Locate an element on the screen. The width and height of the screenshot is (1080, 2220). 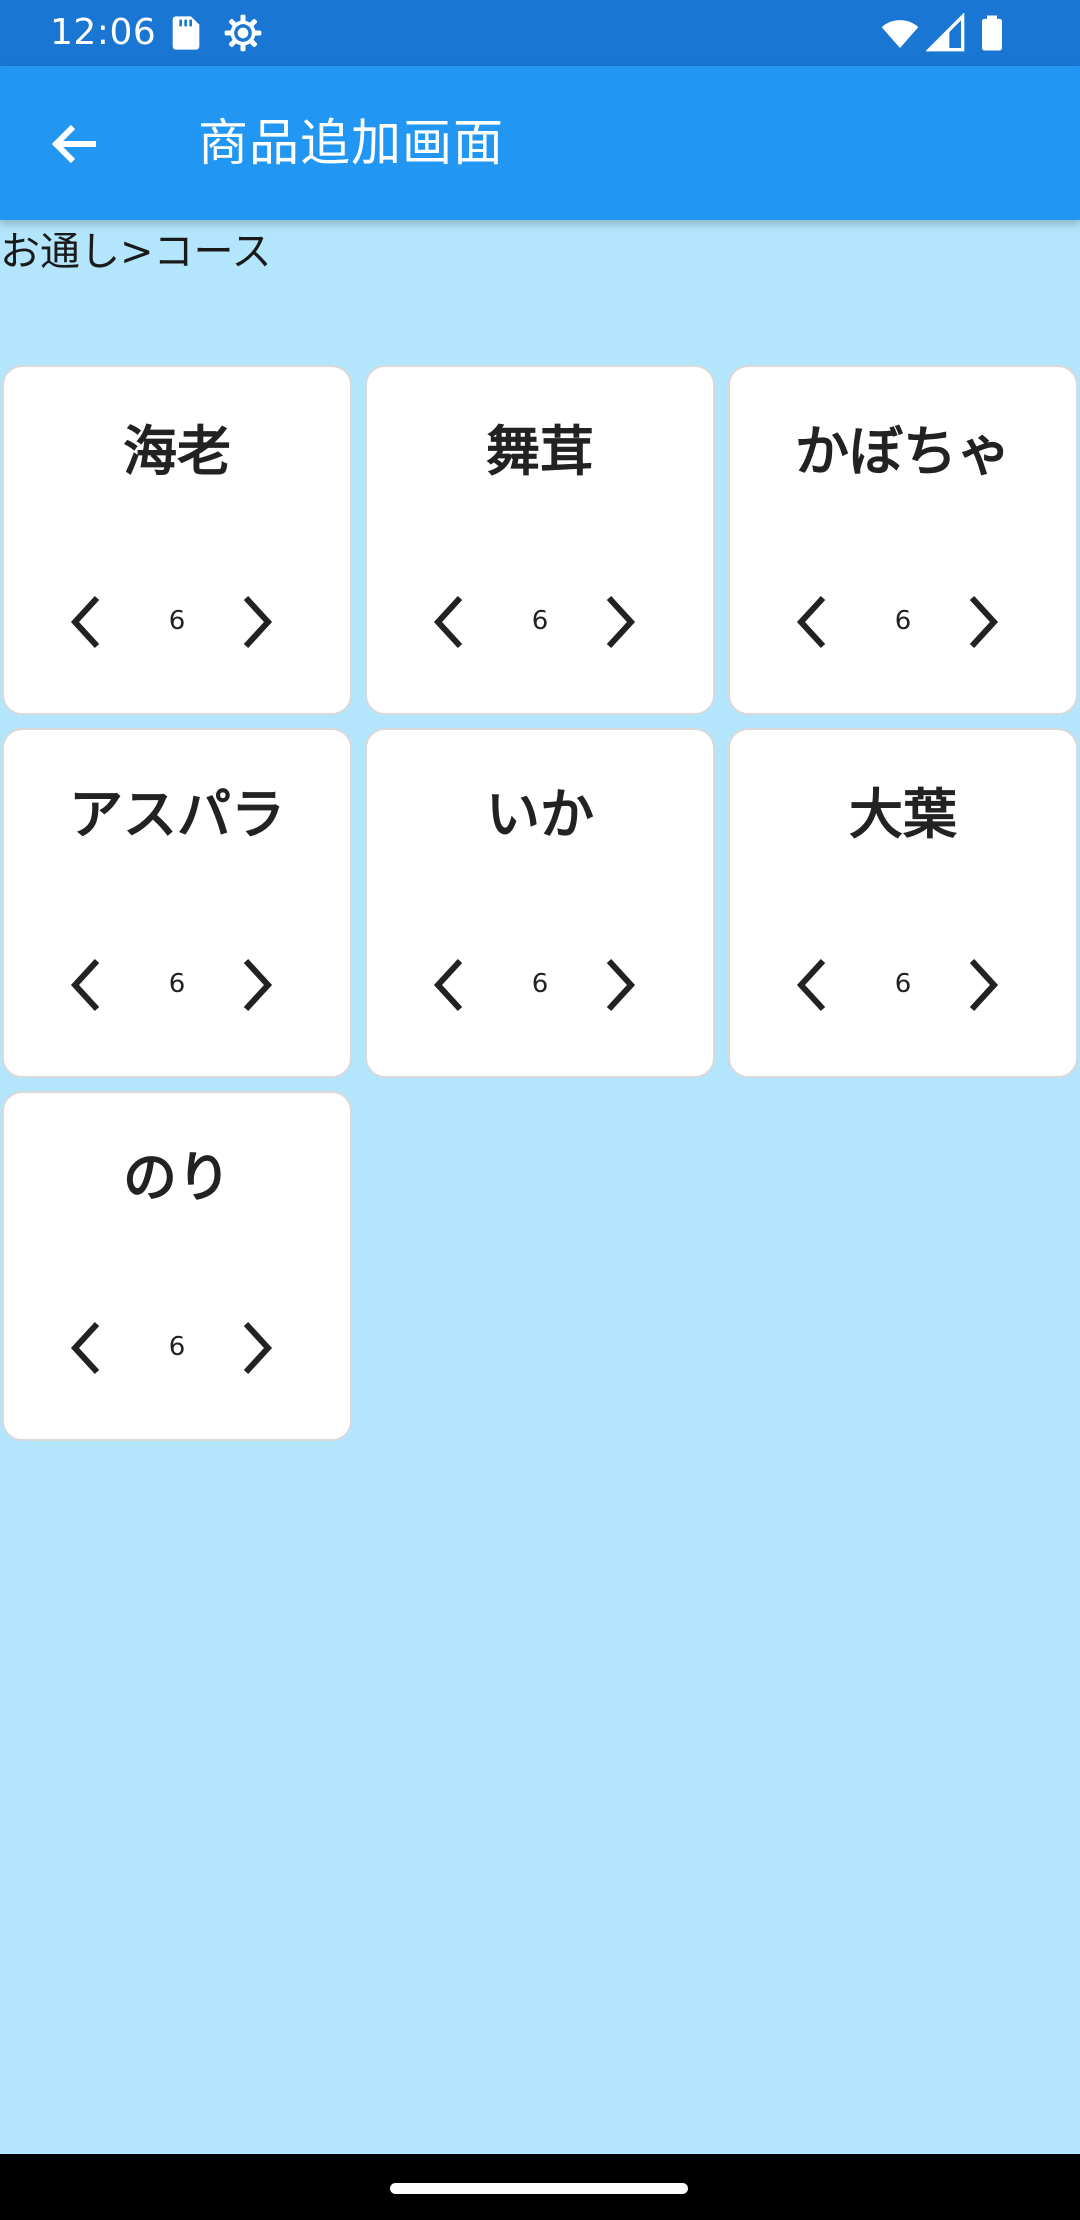
system-nav-bar is located at coordinates (540, 2187).